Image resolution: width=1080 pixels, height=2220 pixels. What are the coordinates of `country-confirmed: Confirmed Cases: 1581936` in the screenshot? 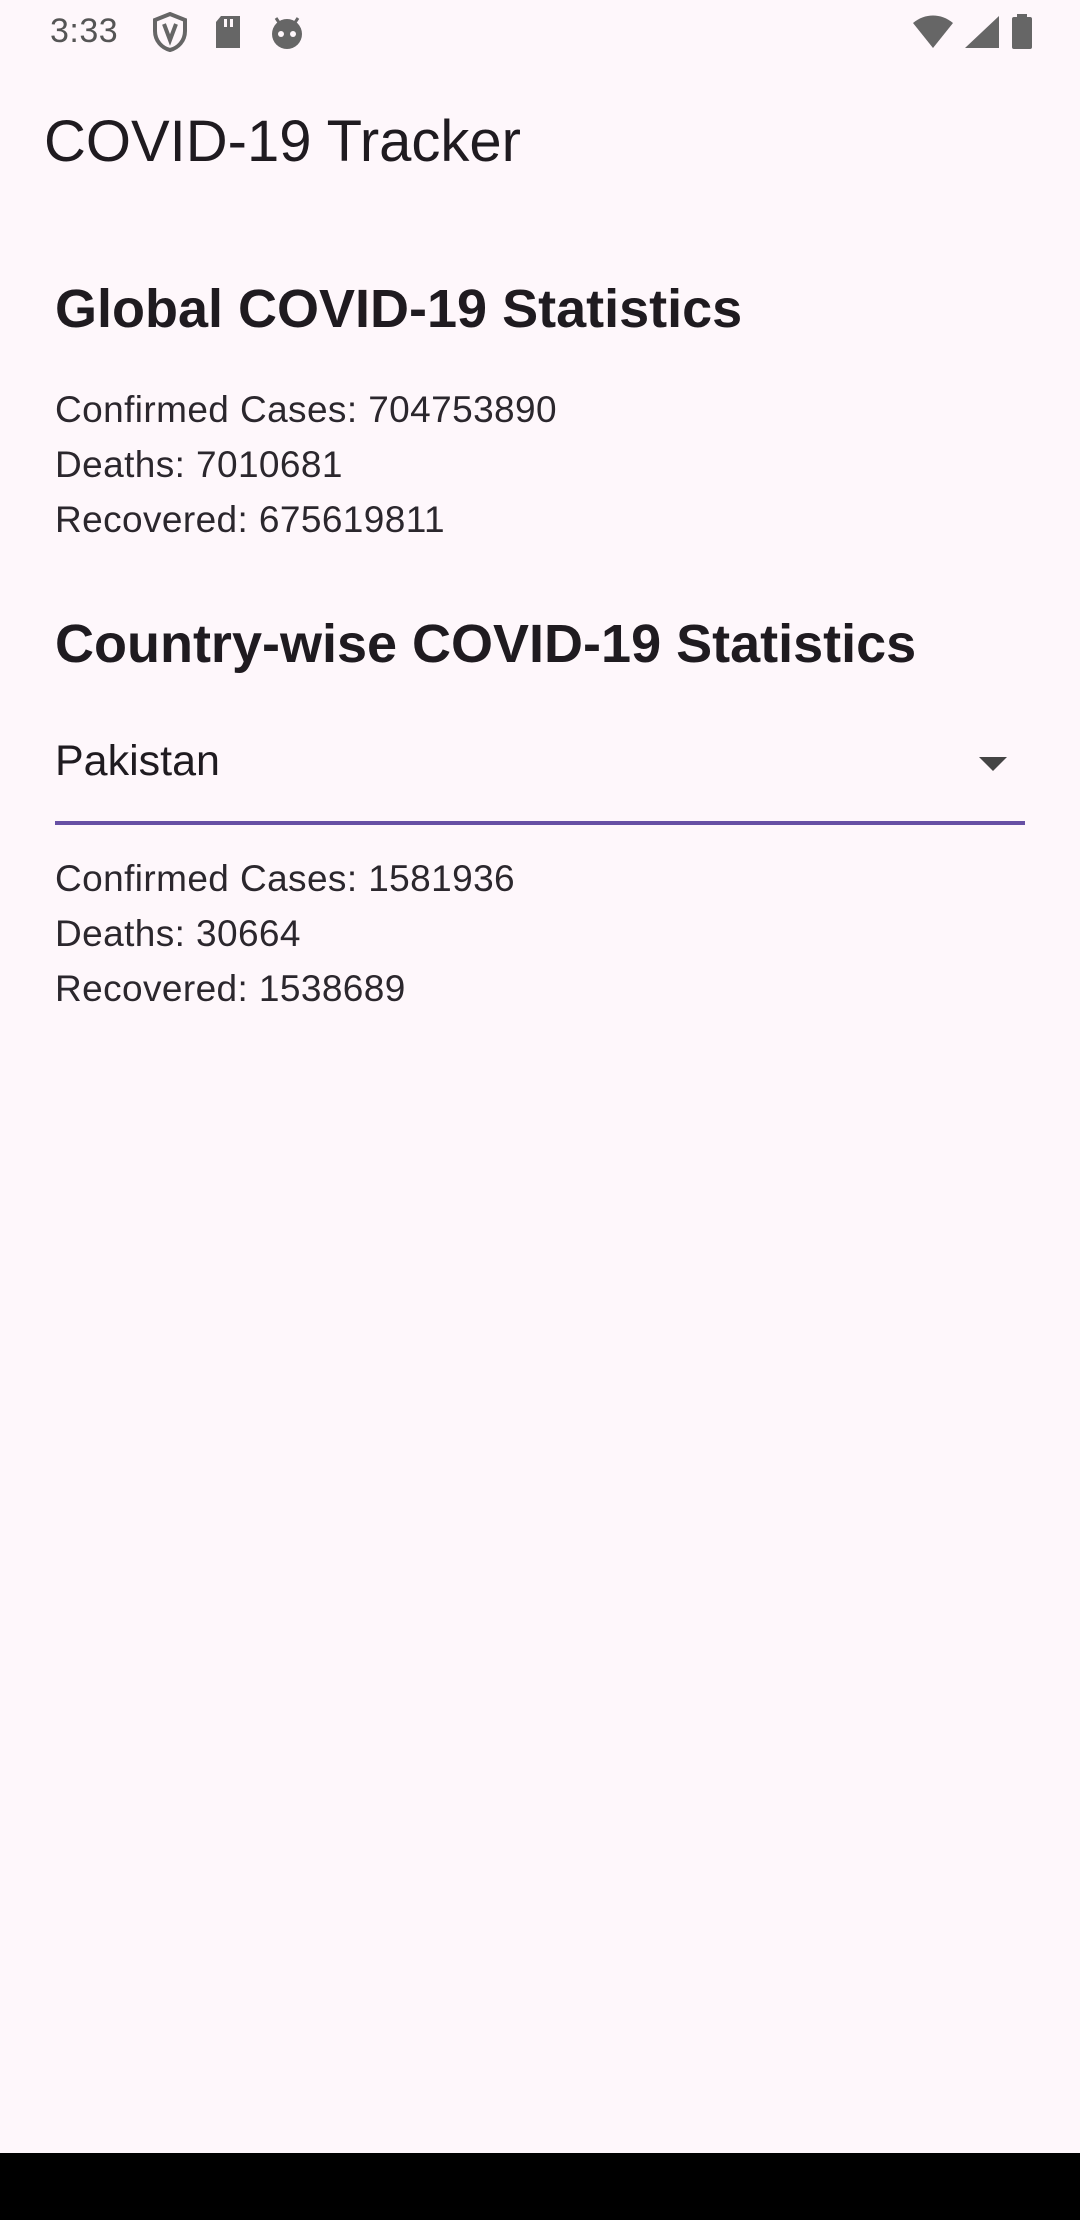 It's located at (285, 878).